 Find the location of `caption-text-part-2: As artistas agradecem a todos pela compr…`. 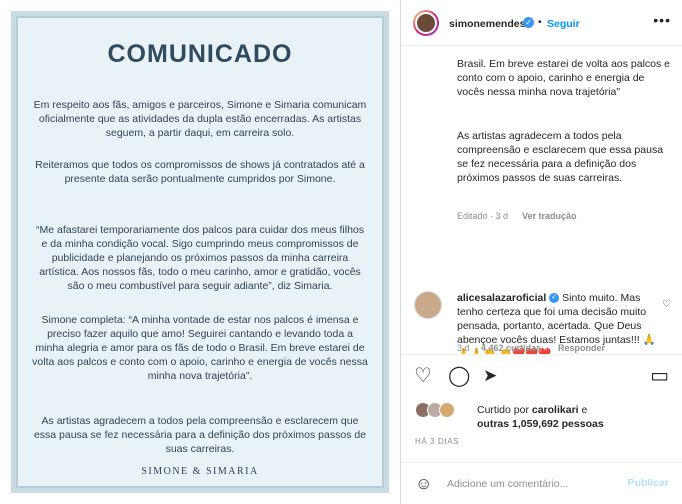

caption-text-part-2: As artistas agradecem a todos pela compr… is located at coordinates (560, 157).